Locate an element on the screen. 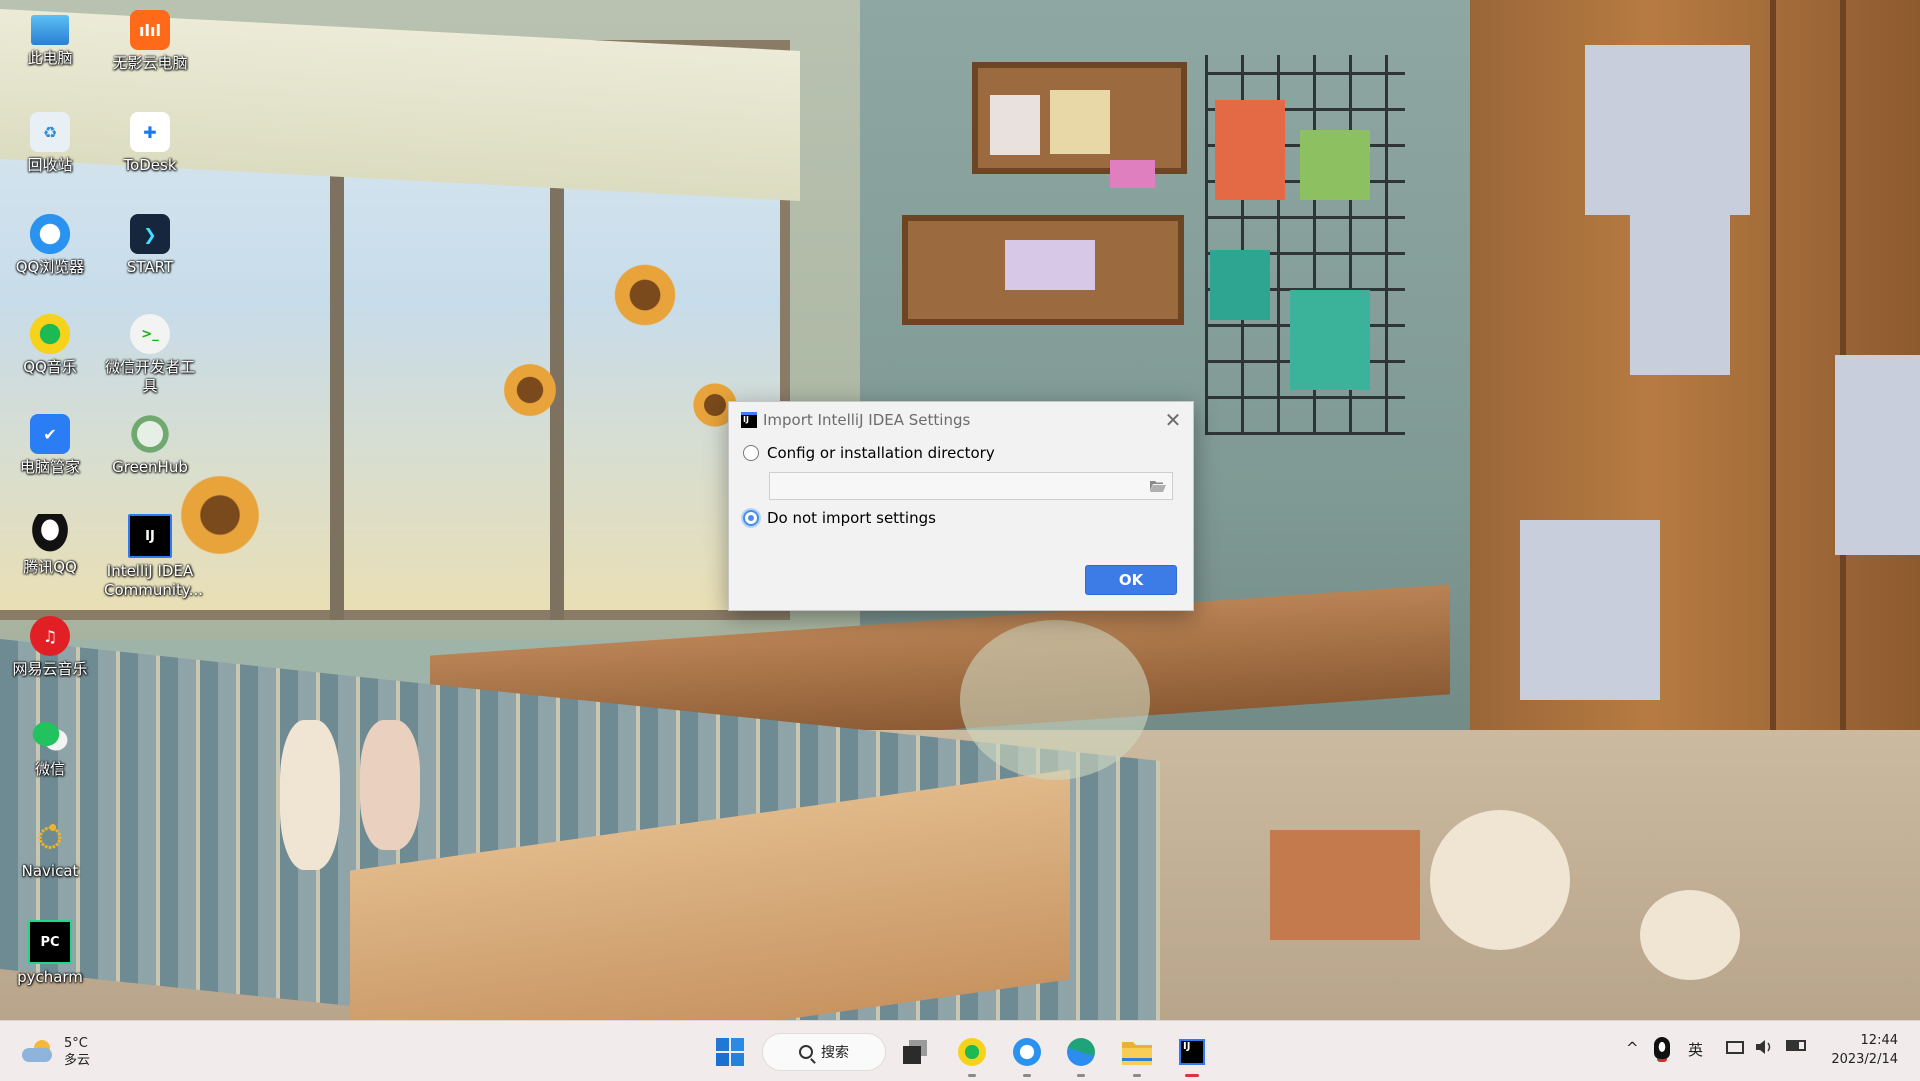 This screenshot has height=1081, width=1920. navicat-icon: ഀ is located at coordinates (50, 838).